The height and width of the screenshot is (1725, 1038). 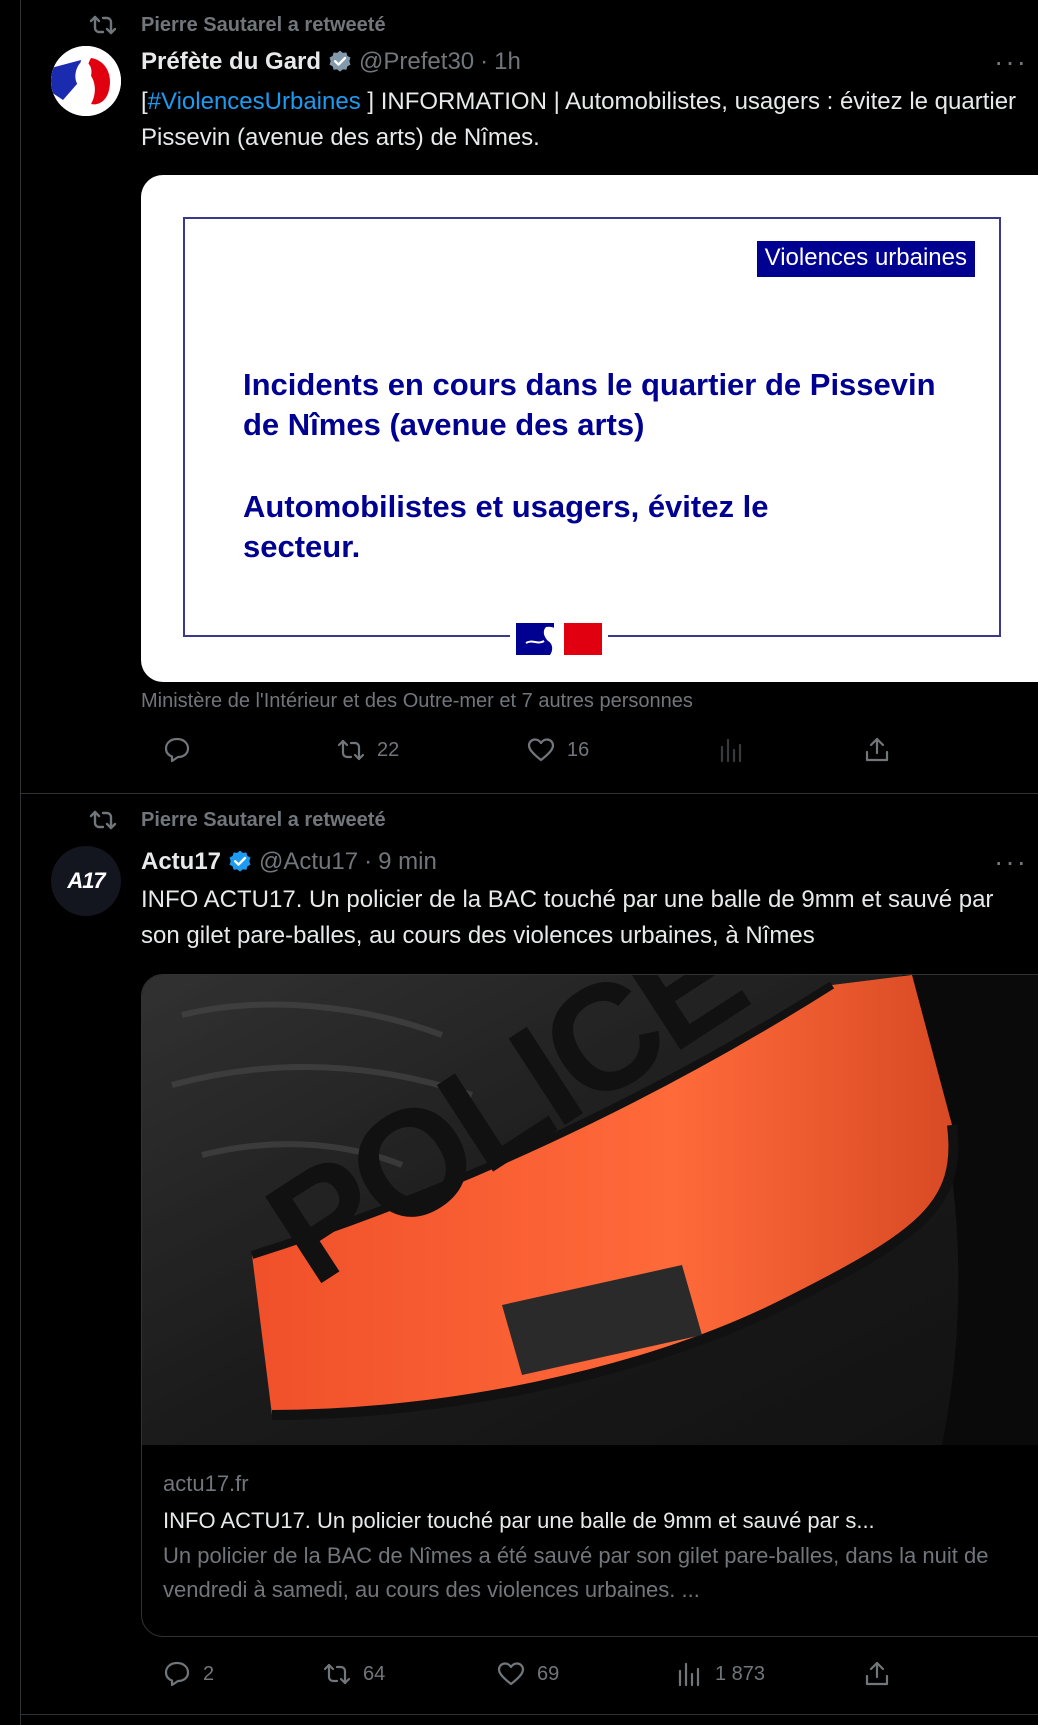 I want to click on retweet-button: 22, so click(x=368, y=750).